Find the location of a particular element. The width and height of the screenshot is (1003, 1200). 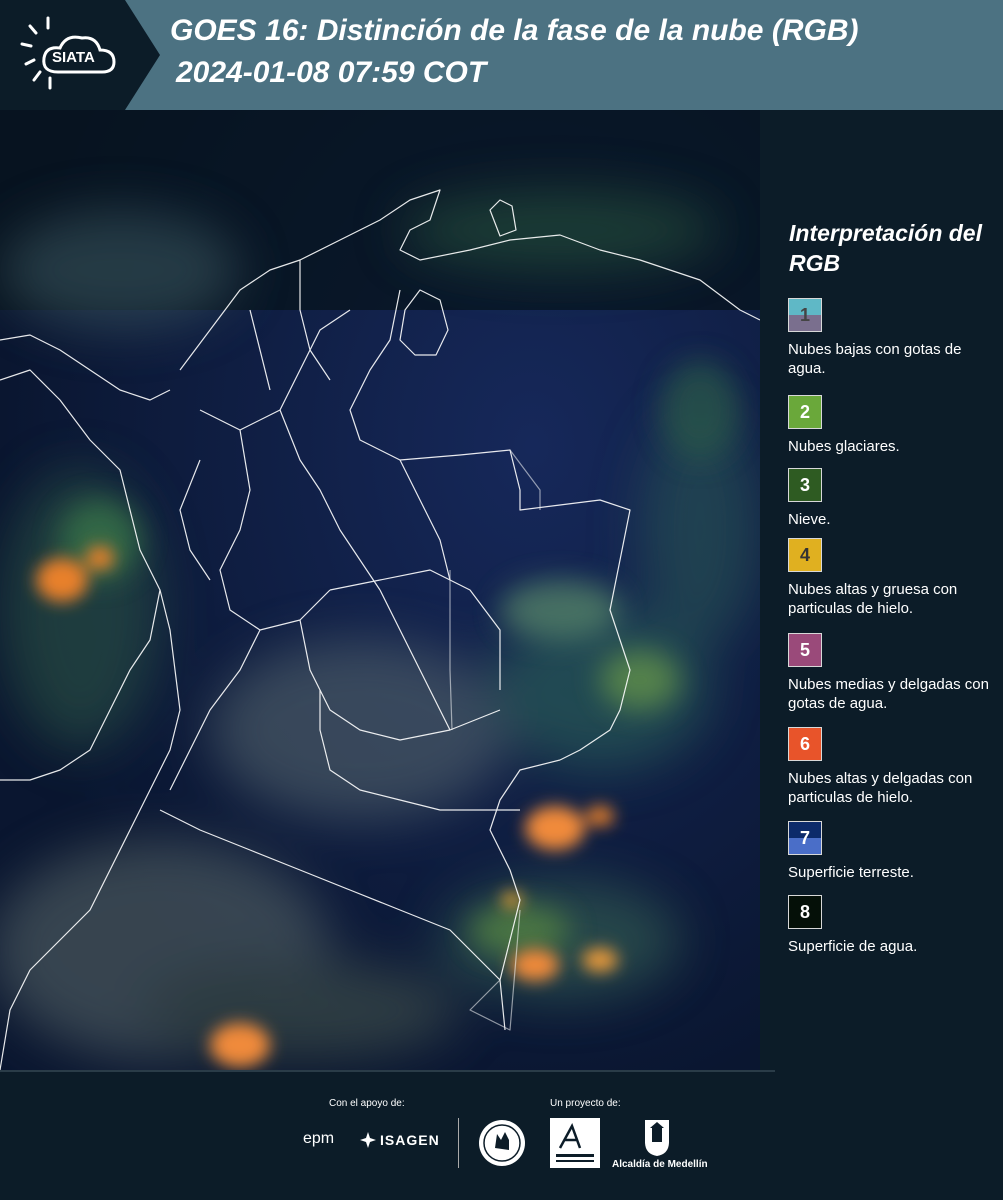

area-metropolitana-logo is located at coordinates (575, 1143).